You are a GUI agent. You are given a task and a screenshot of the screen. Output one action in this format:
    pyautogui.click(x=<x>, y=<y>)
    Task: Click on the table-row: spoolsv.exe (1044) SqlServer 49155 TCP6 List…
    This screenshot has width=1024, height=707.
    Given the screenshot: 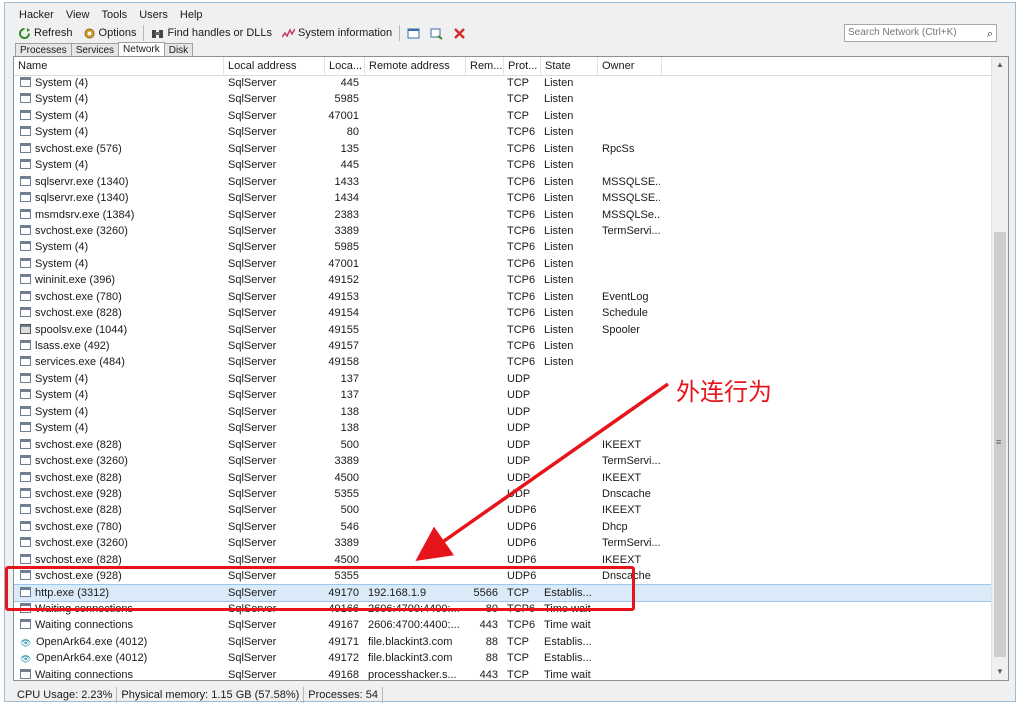 What is the action you would take?
    pyautogui.click(x=504, y=330)
    